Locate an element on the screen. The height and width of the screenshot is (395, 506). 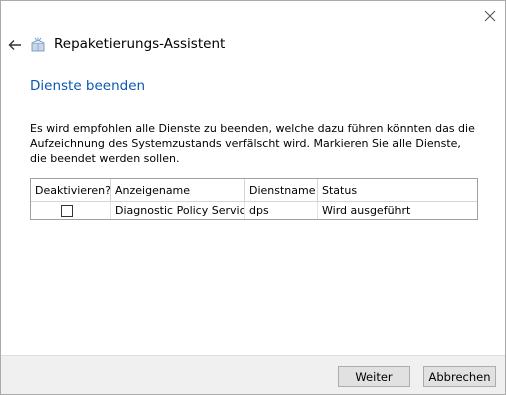
footer-bar: Weiter Abbrechen is located at coordinates (253, 374).